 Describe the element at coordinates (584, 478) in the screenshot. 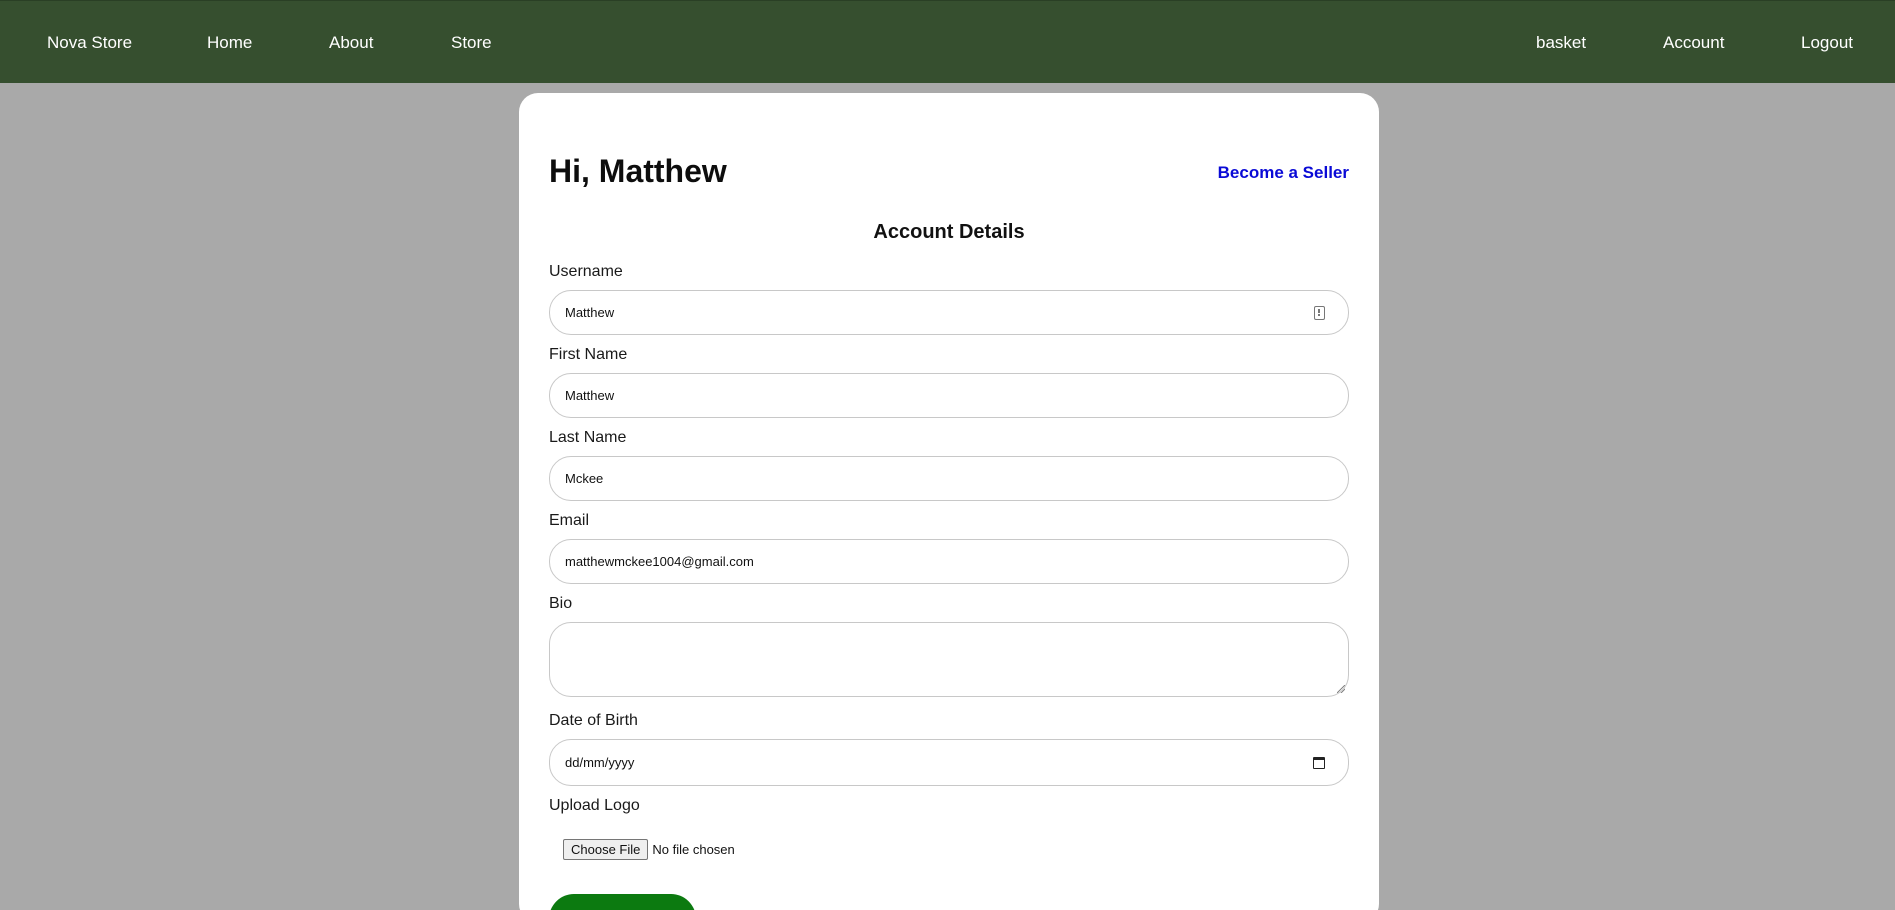

I see `last-name-value: Mckee` at that location.